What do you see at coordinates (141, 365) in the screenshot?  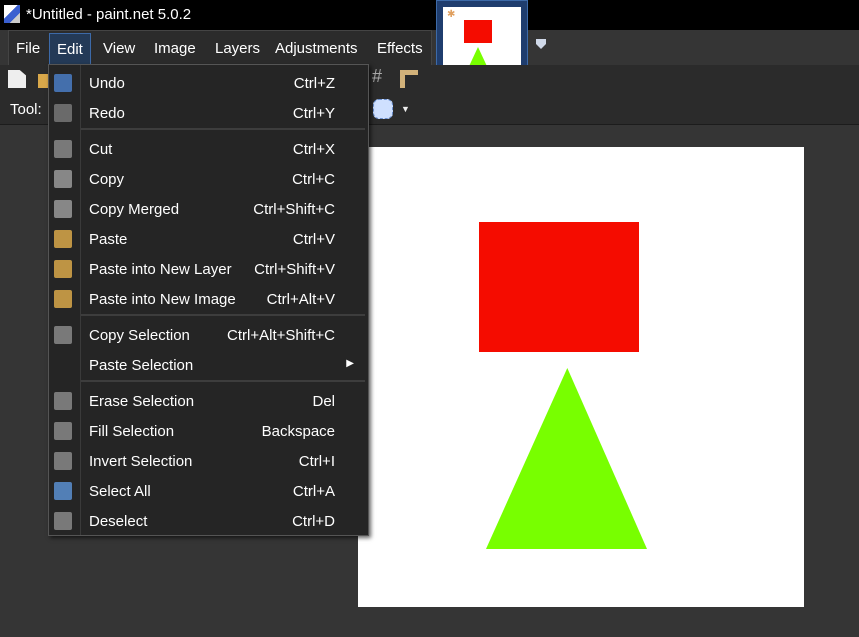 I see `menu-item-label: Paste Selection` at bounding box center [141, 365].